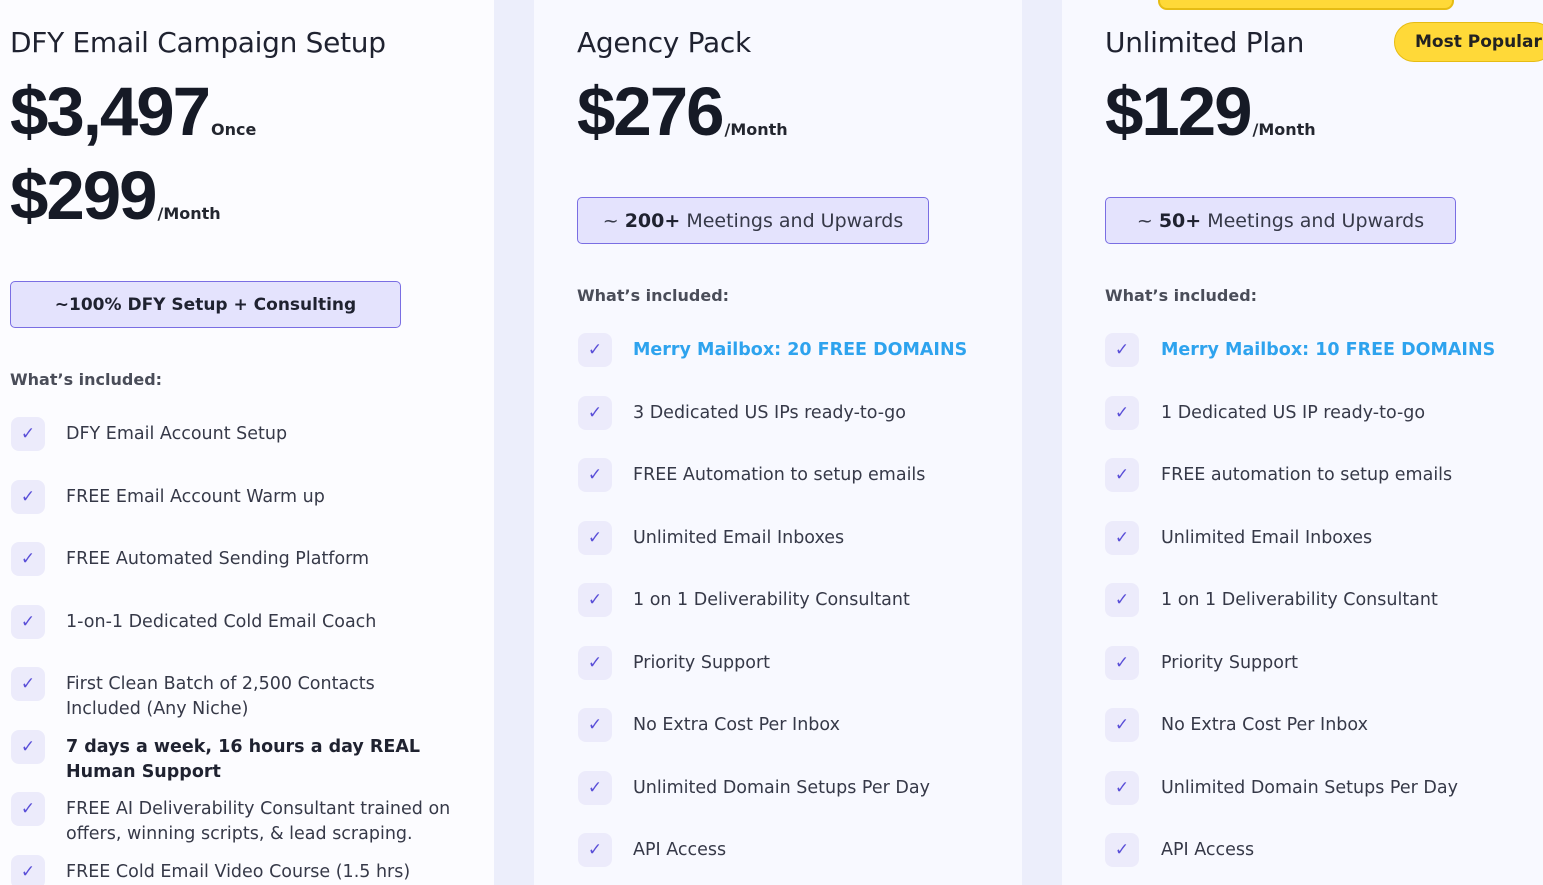 Image resolution: width=1543 pixels, height=885 pixels. I want to click on price-monthly: $299/Month, so click(115, 195).